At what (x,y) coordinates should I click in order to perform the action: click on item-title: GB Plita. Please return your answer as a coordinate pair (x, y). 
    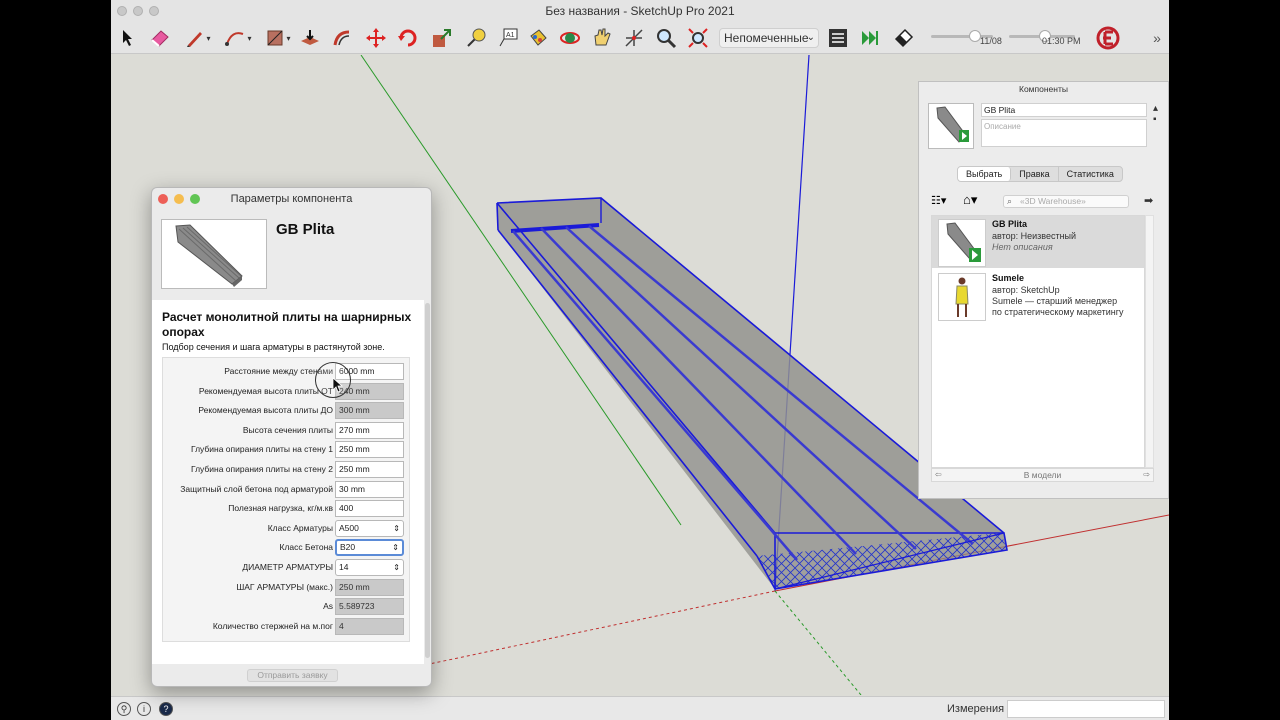
    Looking at the image, I should click on (1010, 224).